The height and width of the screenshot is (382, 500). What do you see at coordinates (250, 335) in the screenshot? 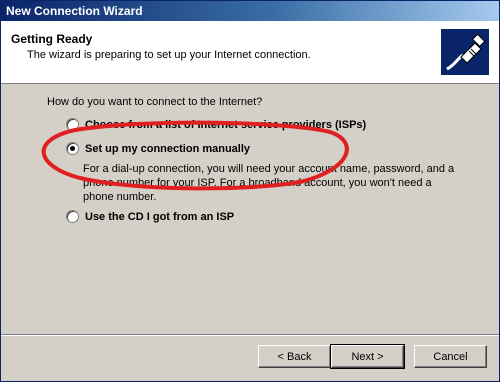
I see `footer-separator` at bounding box center [250, 335].